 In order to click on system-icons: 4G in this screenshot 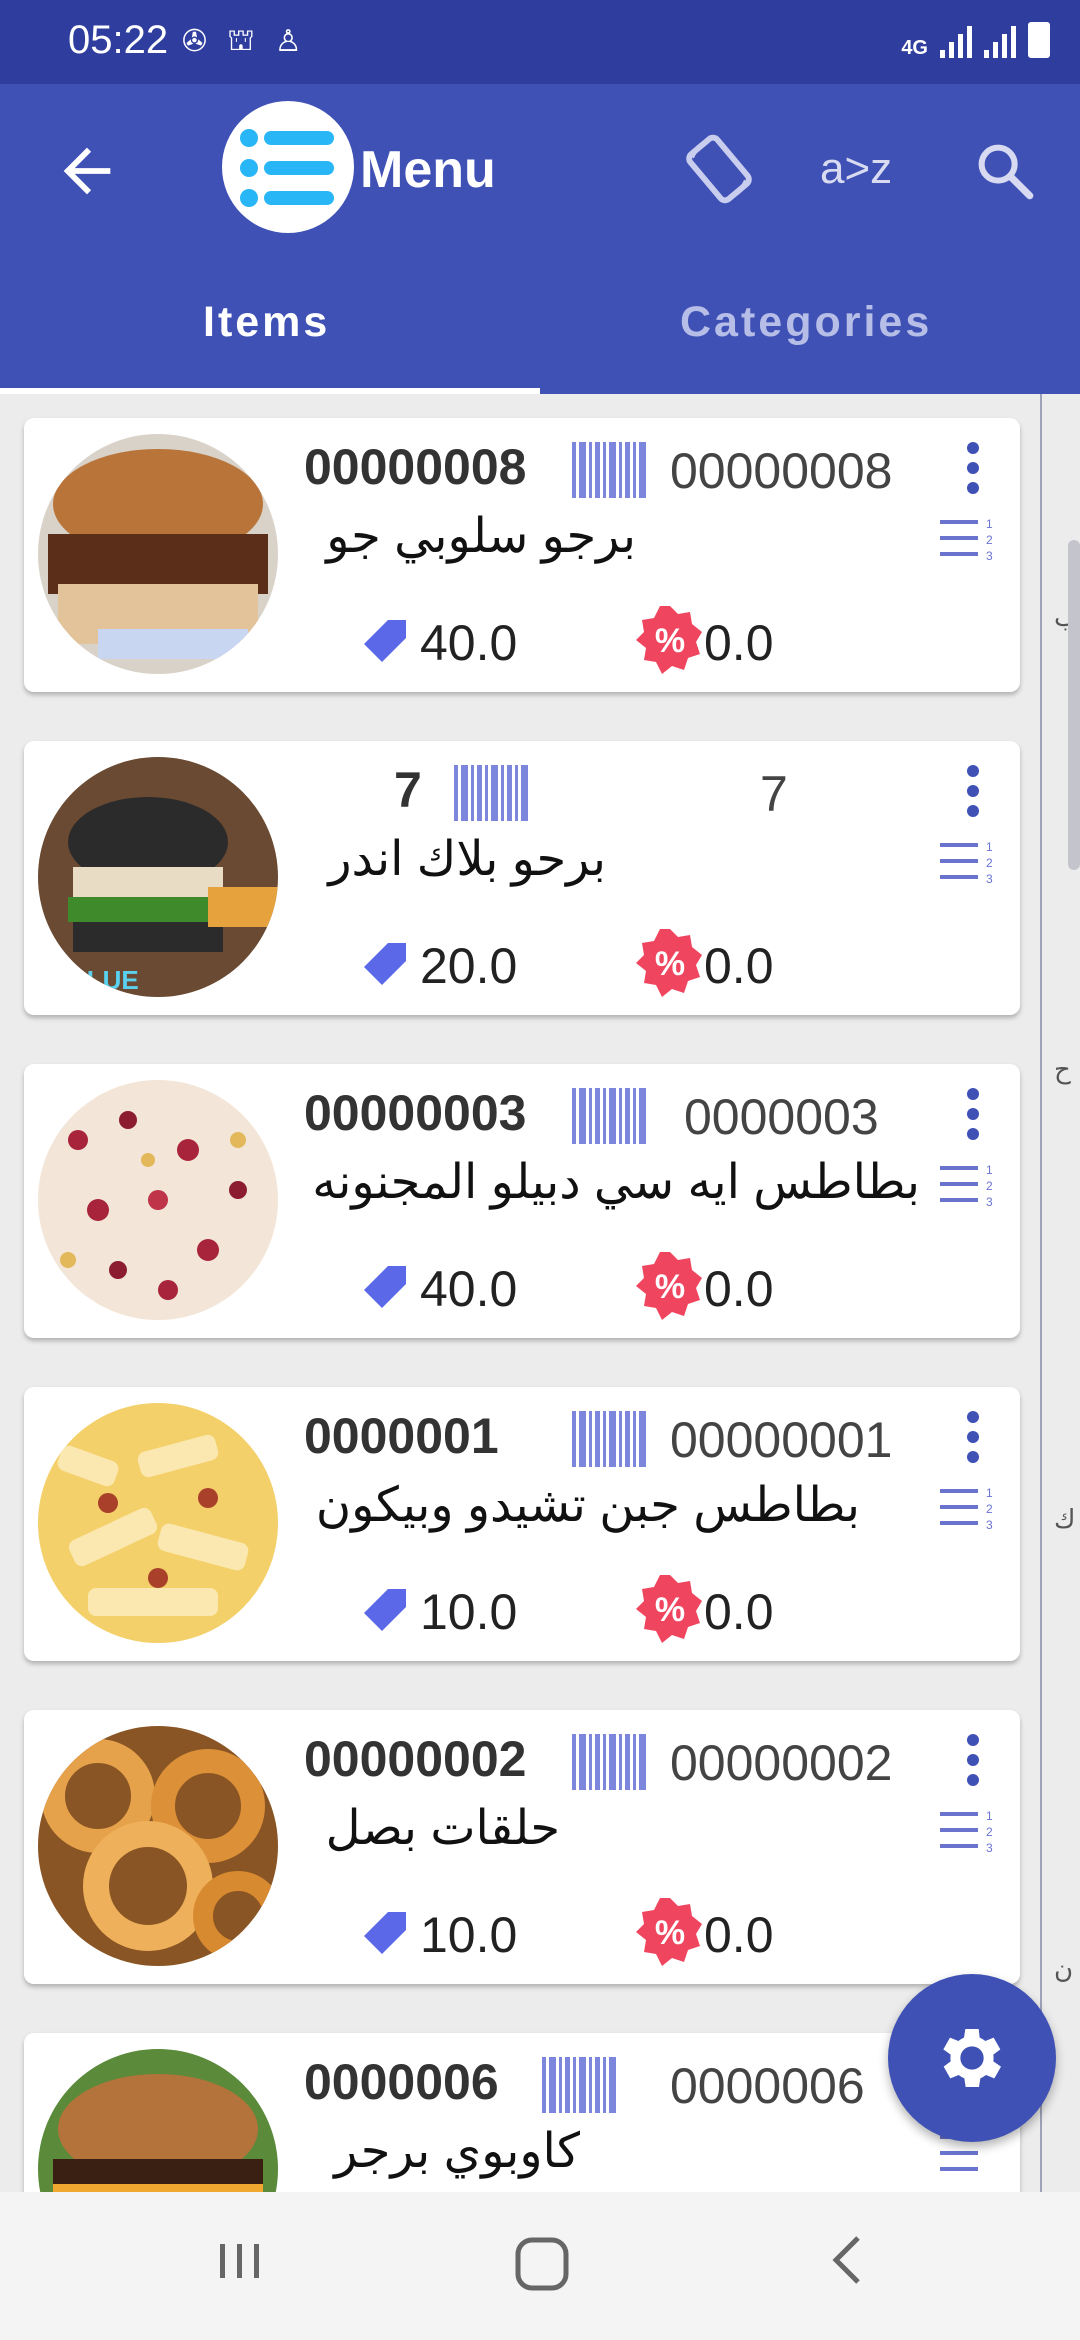, I will do `click(975, 40)`.